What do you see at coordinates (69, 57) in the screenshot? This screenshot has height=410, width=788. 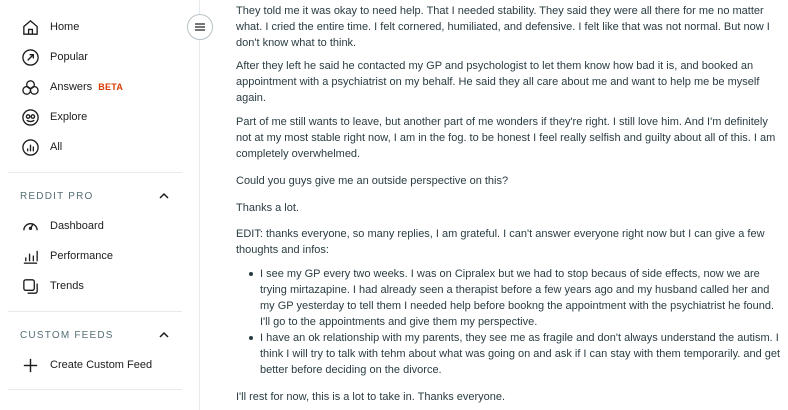 I see `sidebar-item-label: Popular` at bounding box center [69, 57].